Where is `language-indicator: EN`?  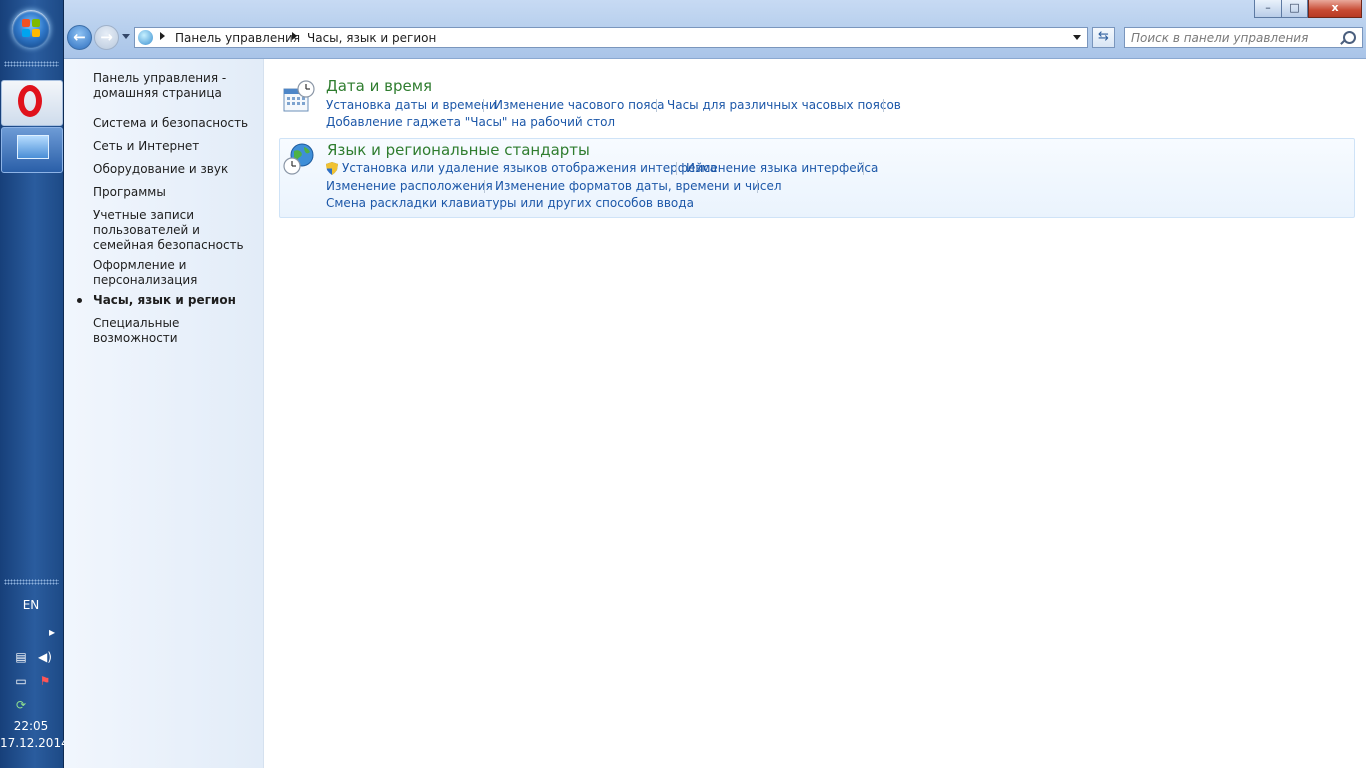
language-indicator: EN is located at coordinates (31, 605).